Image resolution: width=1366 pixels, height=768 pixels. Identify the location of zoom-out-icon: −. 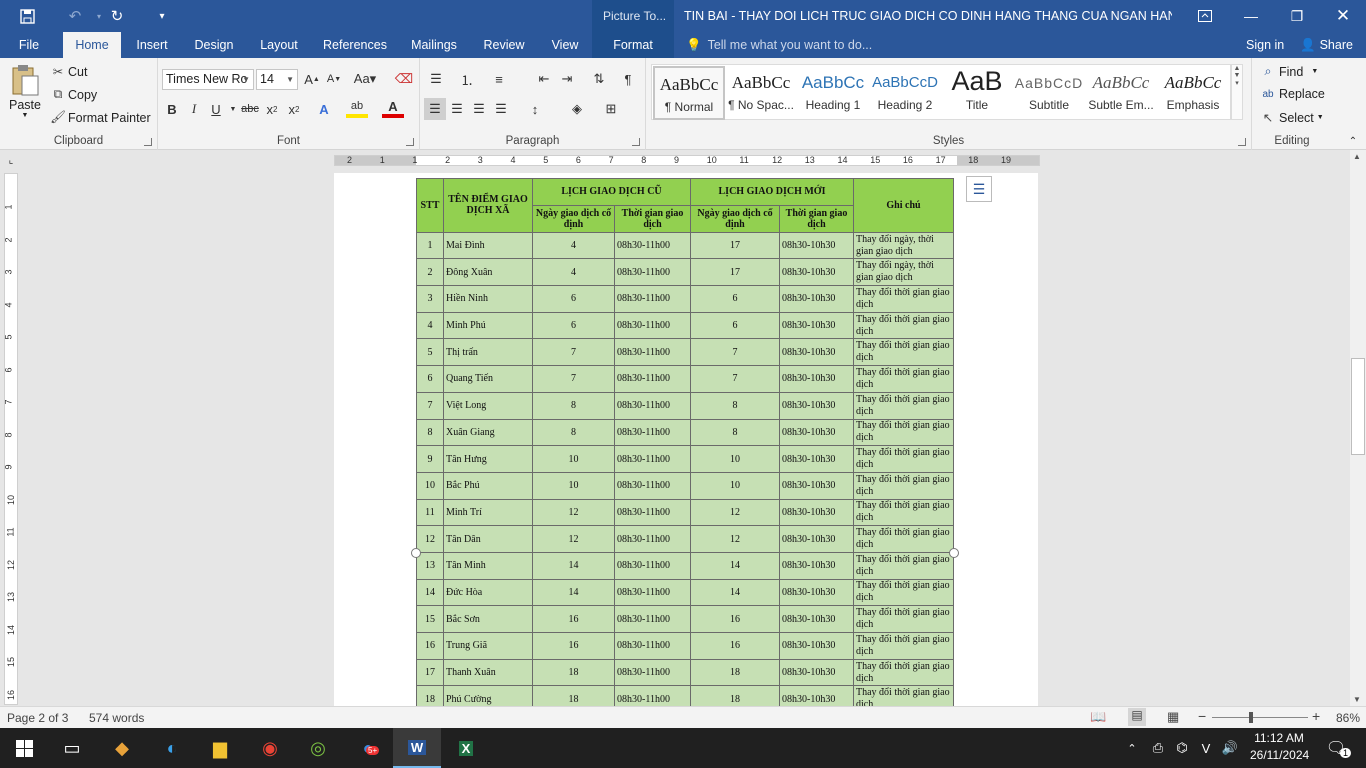
(1202, 716).